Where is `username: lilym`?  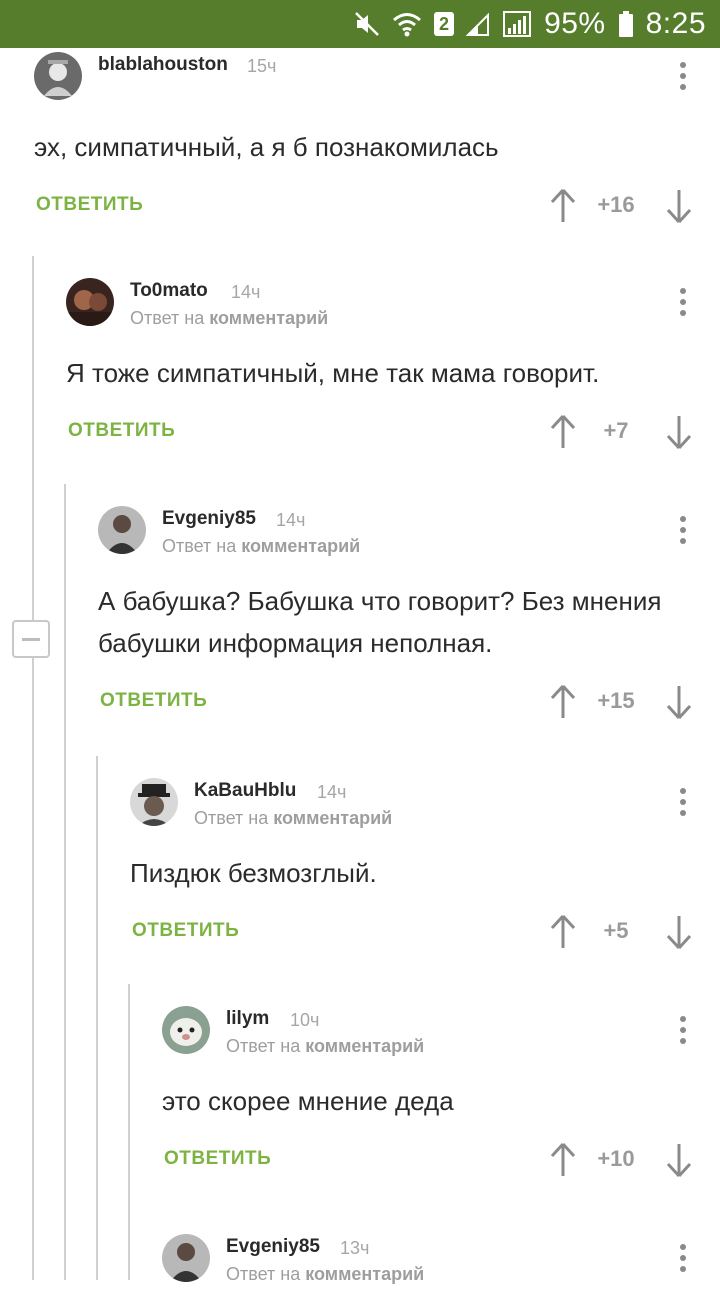 username: lilym is located at coordinates (247, 1019).